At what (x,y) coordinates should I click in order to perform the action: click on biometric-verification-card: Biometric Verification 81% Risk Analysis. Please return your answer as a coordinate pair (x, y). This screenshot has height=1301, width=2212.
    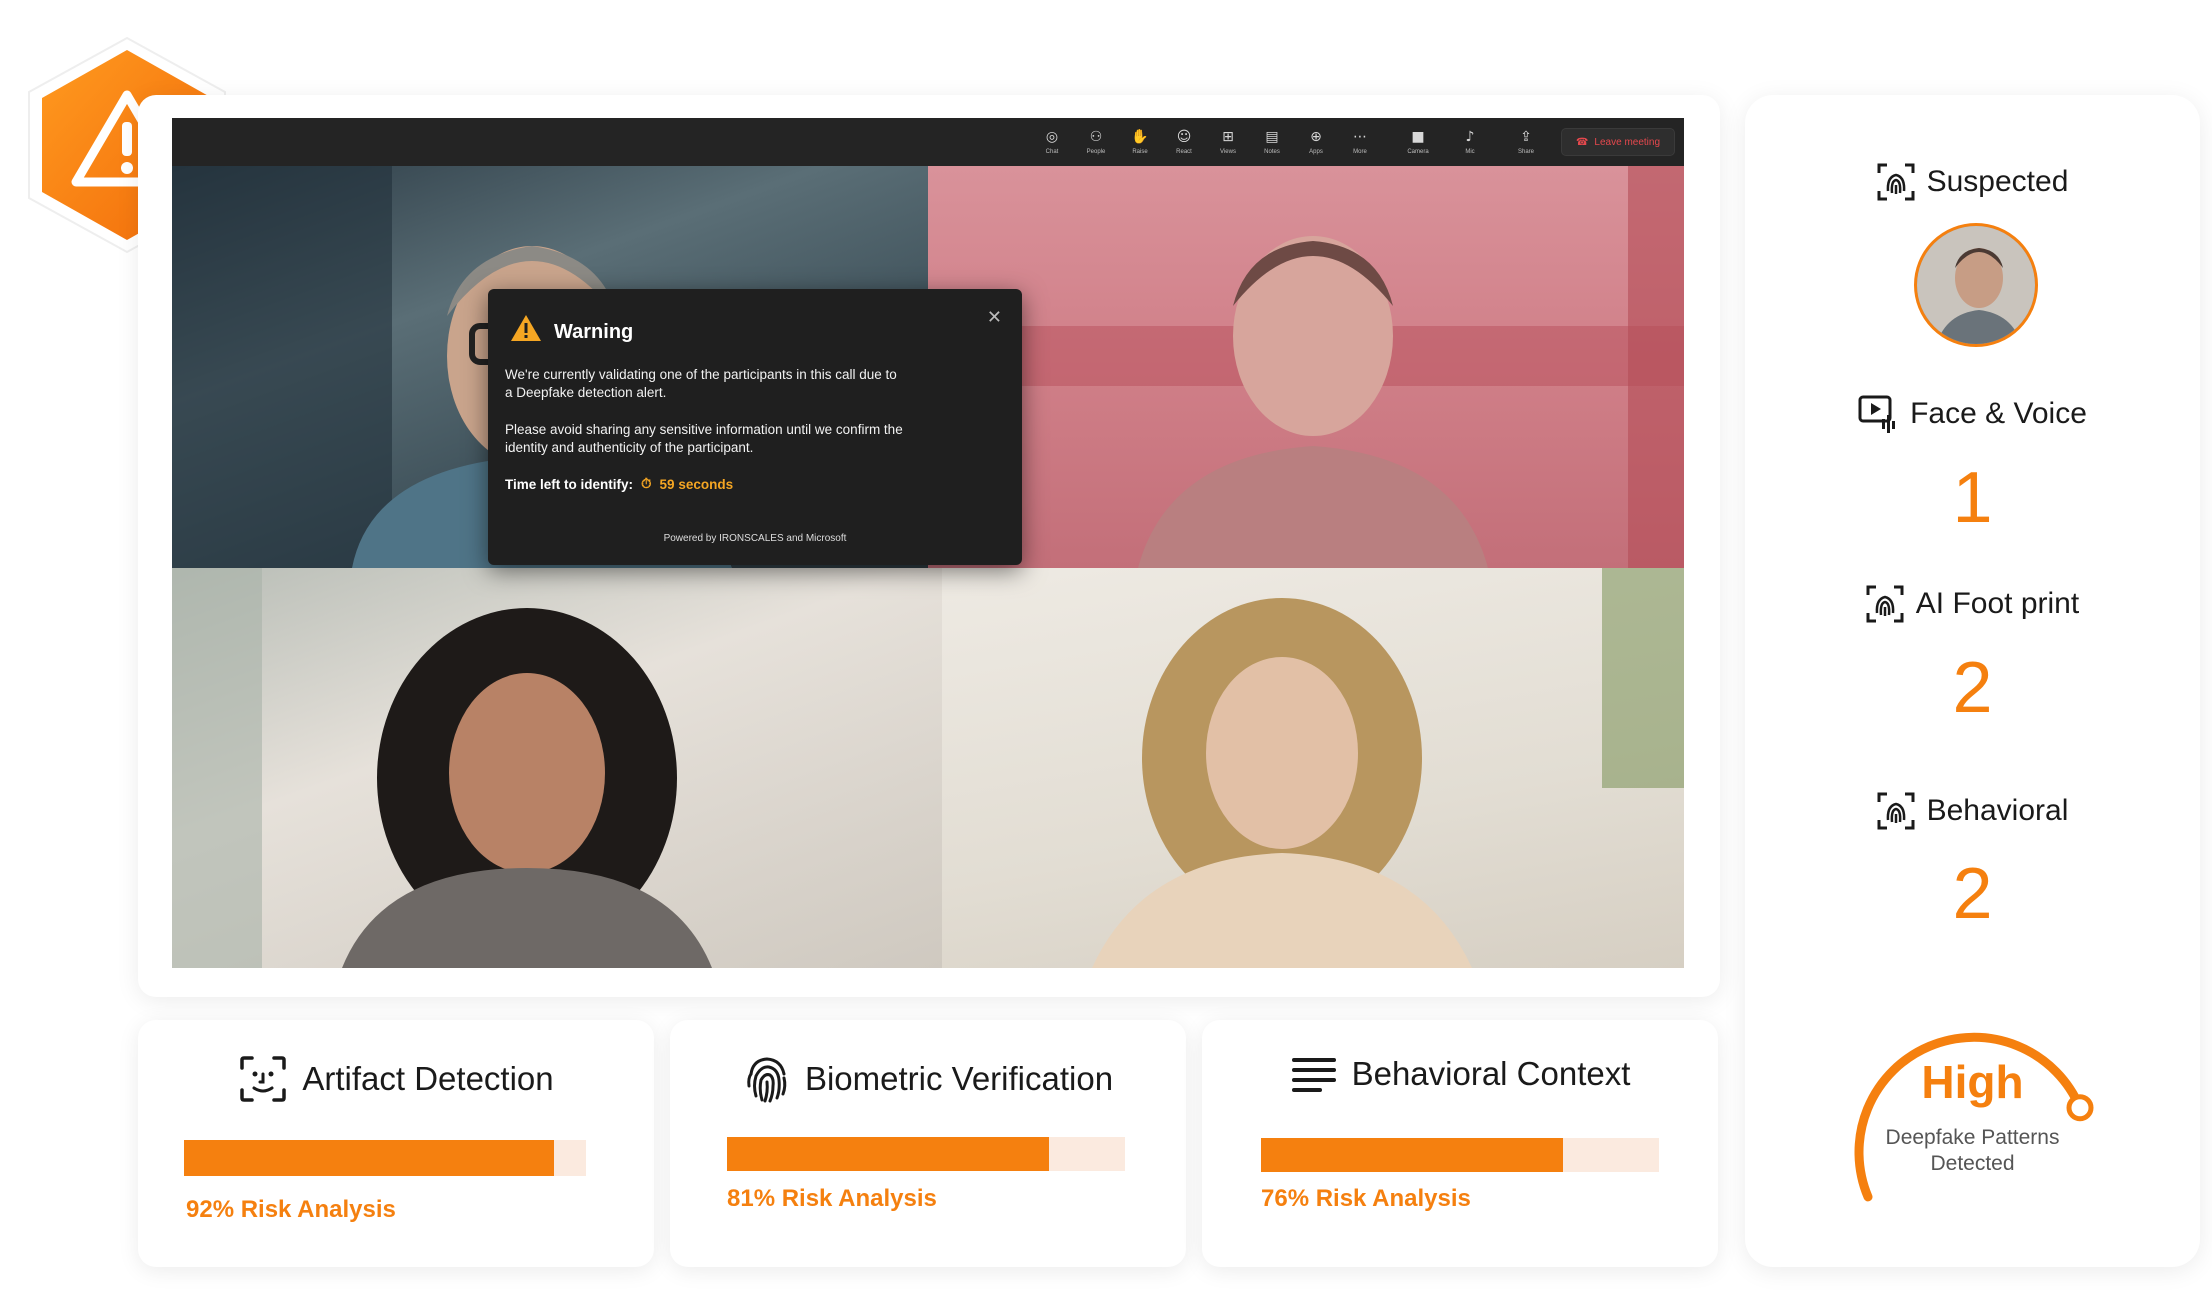
    Looking at the image, I should click on (928, 1143).